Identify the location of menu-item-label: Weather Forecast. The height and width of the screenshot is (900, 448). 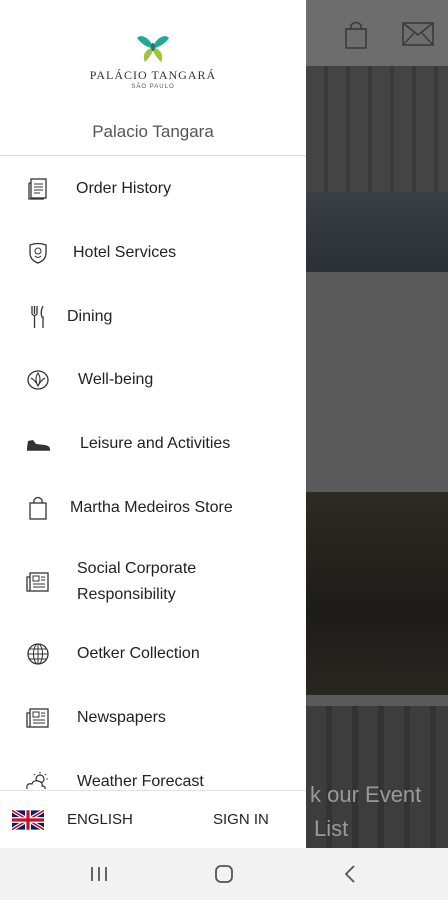
(140, 781).